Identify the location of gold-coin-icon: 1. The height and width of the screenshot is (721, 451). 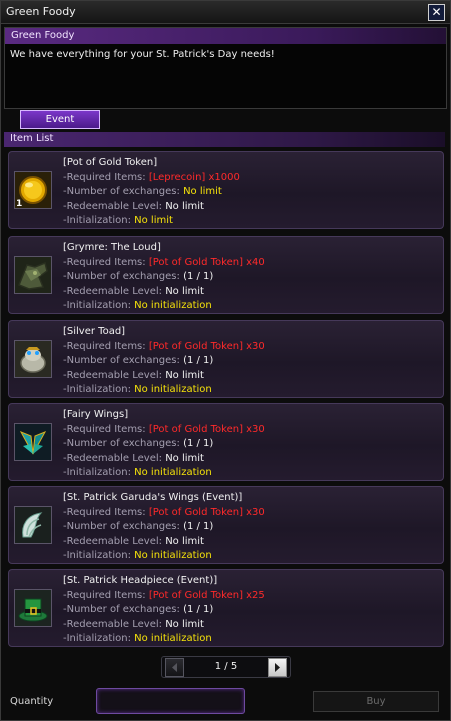
(33, 190).